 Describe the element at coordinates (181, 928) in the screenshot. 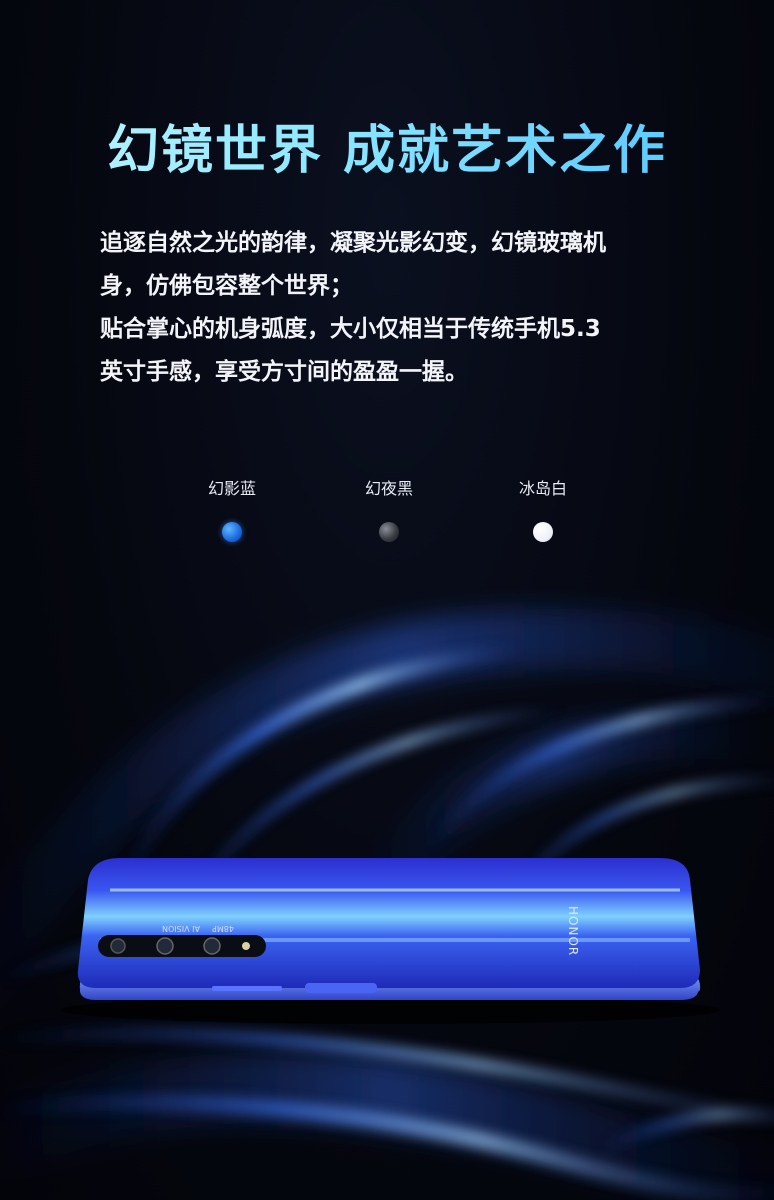

I see `camera-label: AI VISION` at that location.